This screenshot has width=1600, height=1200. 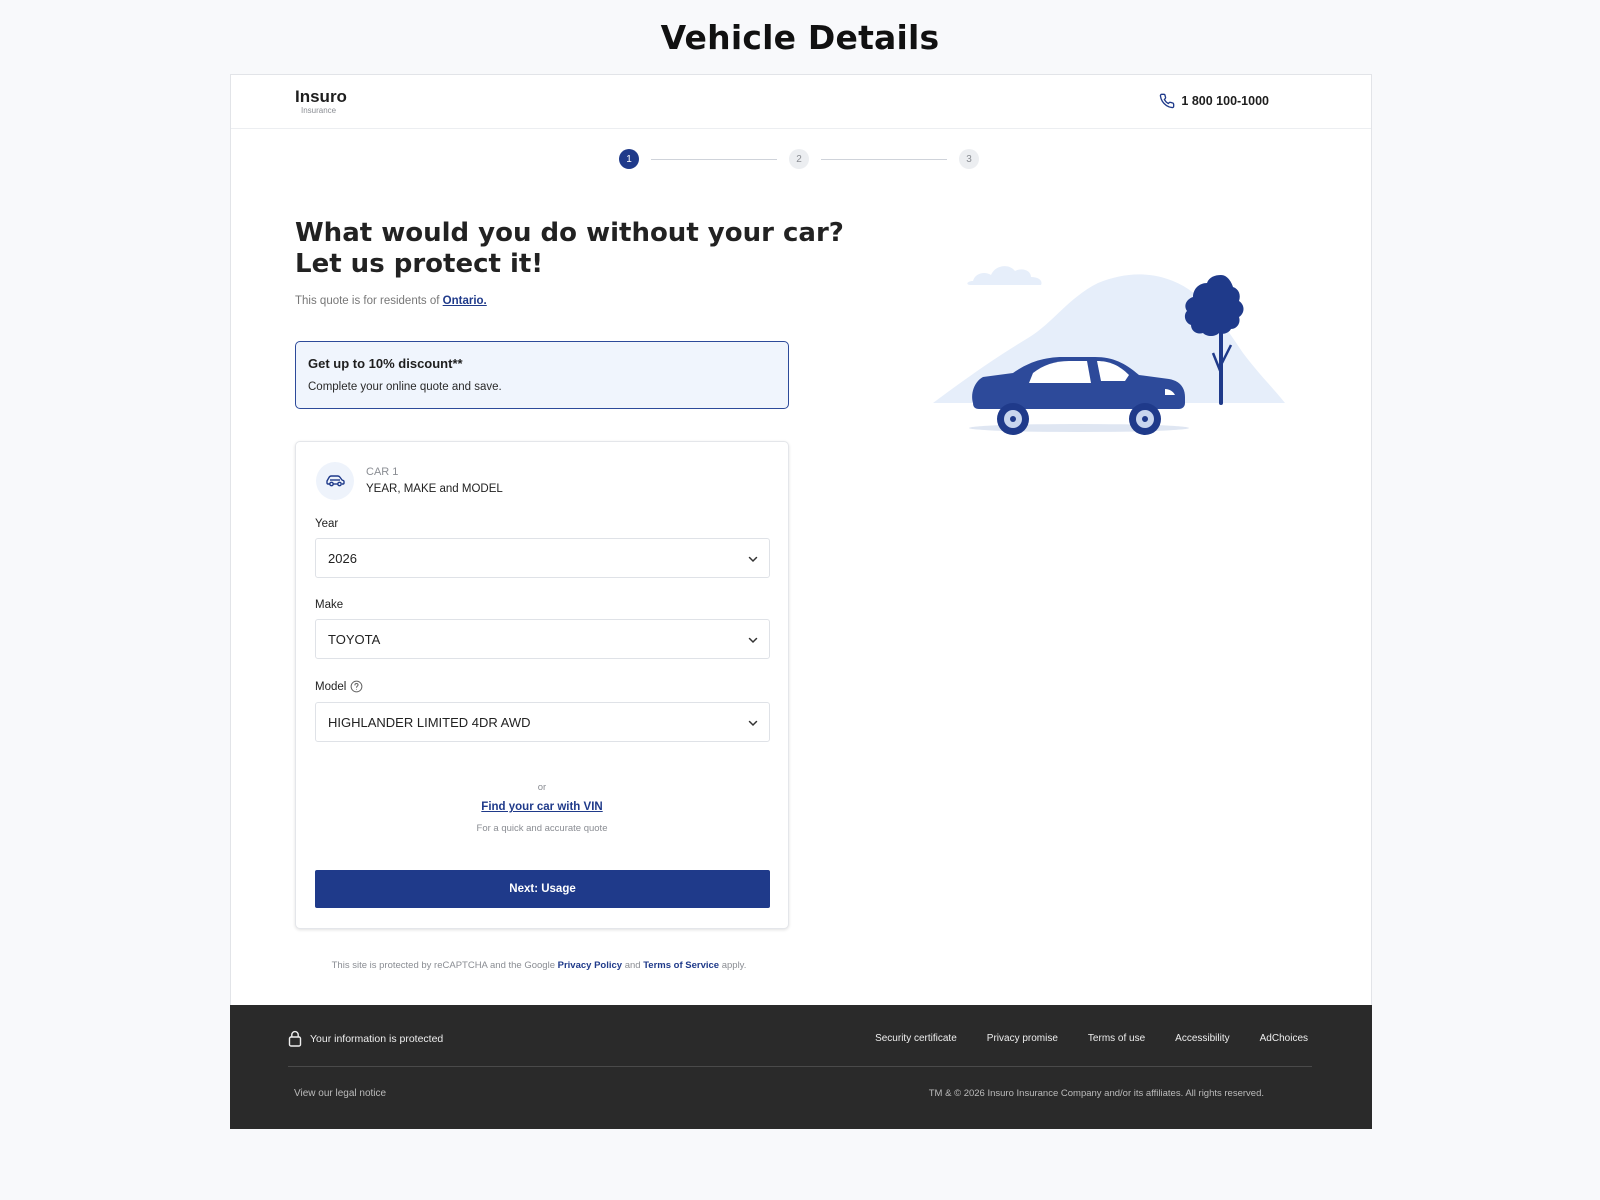 What do you see at coordinates (542, 828) in the screenshot?
I see `vin-hint: For a quick and accurate quote` at bounding box center [542, 828].